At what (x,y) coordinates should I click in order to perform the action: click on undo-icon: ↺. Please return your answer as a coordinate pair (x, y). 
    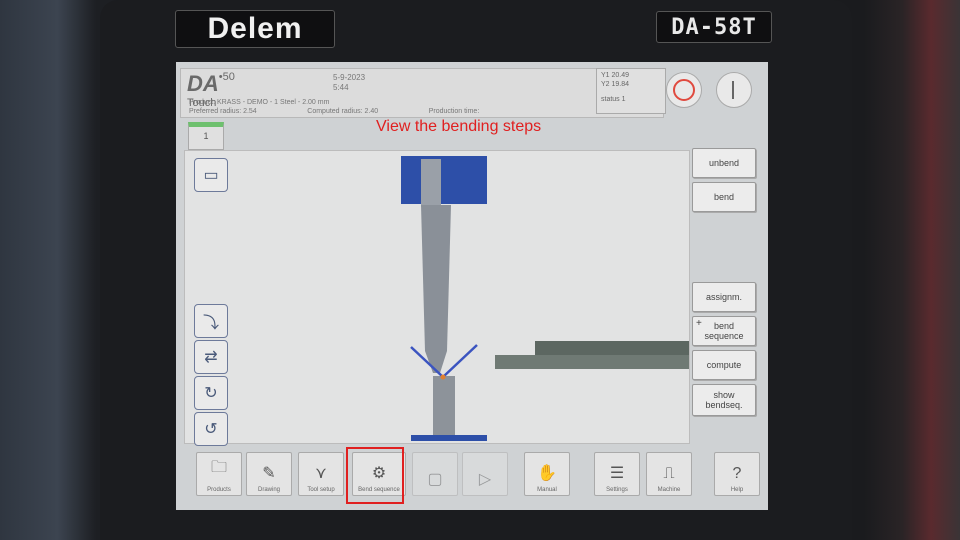
    Looking at the image, I should click on (211, 429).